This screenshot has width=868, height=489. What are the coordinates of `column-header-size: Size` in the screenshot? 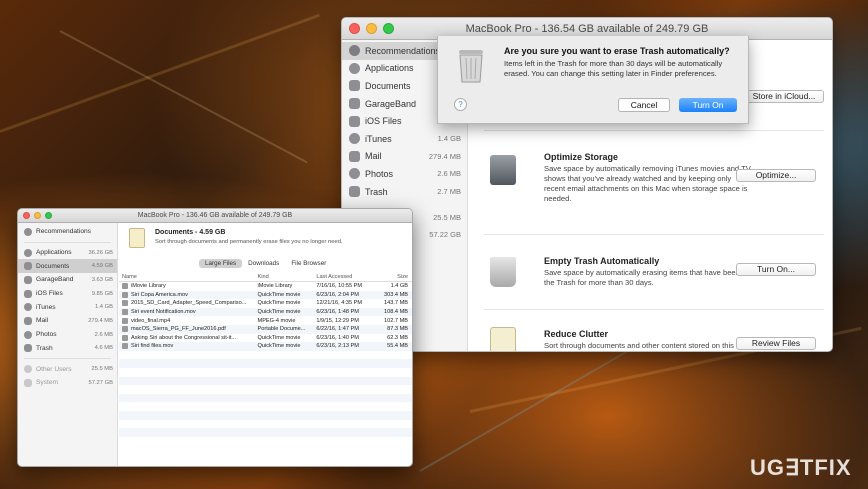 It's located at (394, 277).